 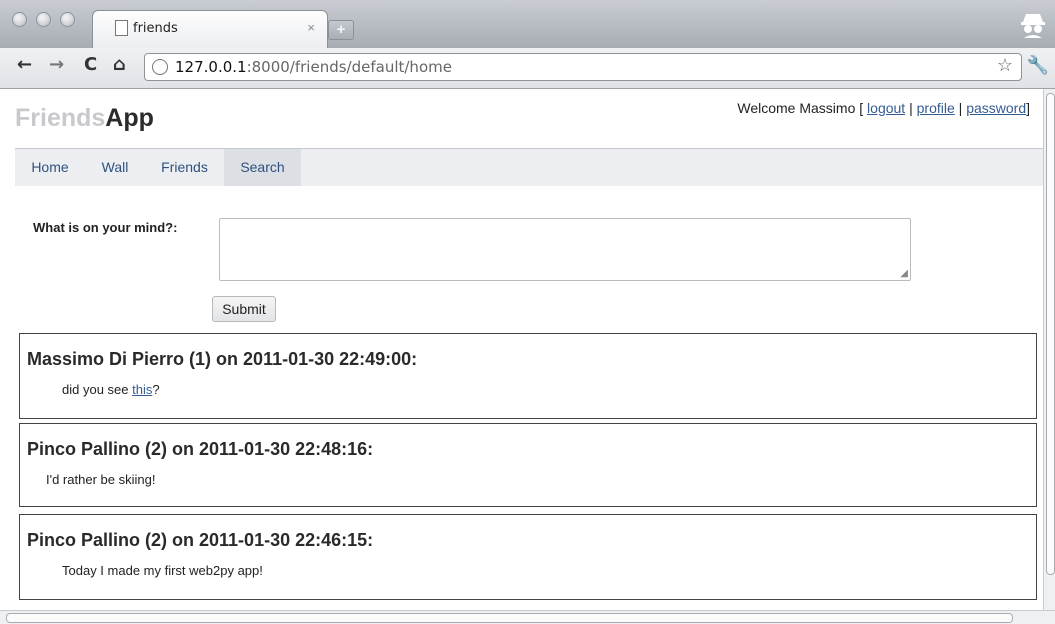 What do you see at coordinates (105, 227) in the screenshot?
I see `post-field-label: What is on your mind?:` at bounding box center [105, 227].